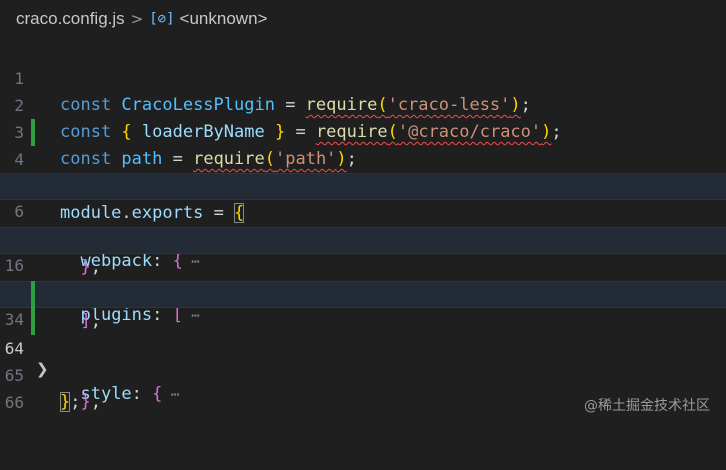  What do you see at coordinates (171, 395) in the screenshot?
I see `code-token: ⋯` at bounding box center [171, 395].